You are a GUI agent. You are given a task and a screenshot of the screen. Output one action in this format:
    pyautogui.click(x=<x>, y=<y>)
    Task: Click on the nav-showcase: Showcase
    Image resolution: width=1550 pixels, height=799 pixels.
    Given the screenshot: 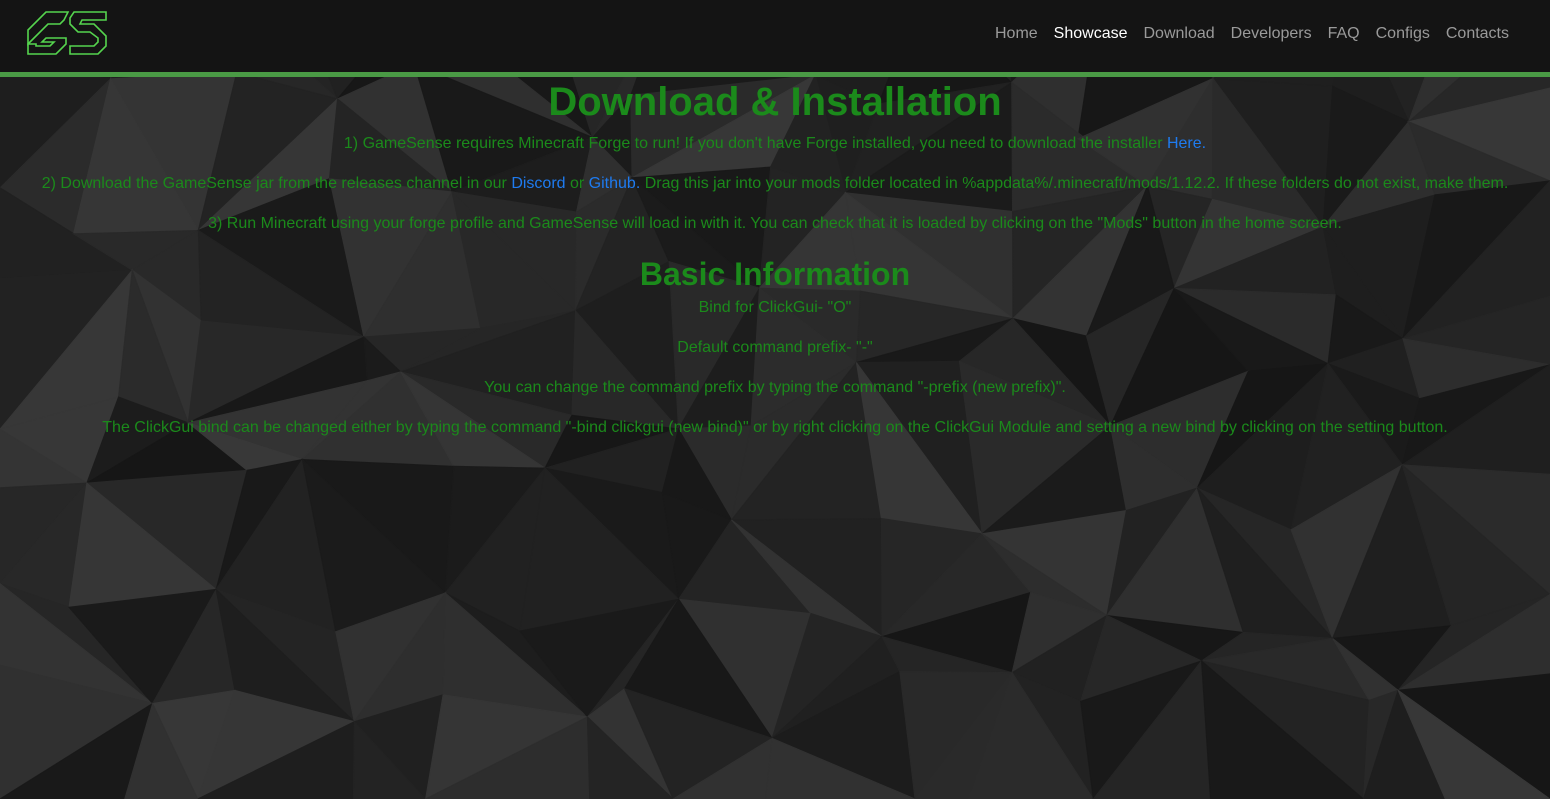 What is the action you would take?
    pyautogui.click(x=1091, y=34)
    